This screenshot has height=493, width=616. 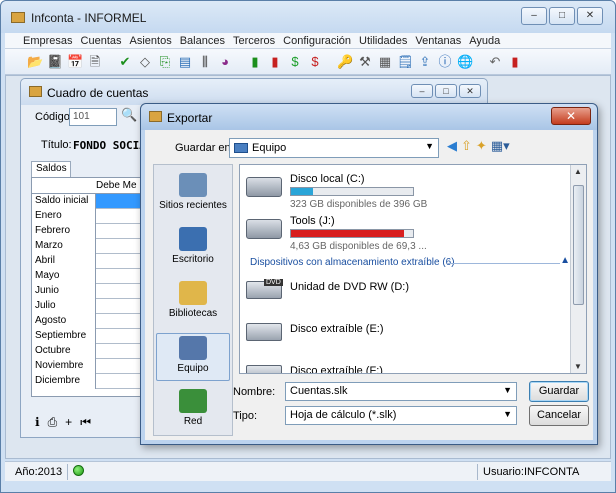 I want to click on dialog-close-button: ✕, so click(x=571, y=116).